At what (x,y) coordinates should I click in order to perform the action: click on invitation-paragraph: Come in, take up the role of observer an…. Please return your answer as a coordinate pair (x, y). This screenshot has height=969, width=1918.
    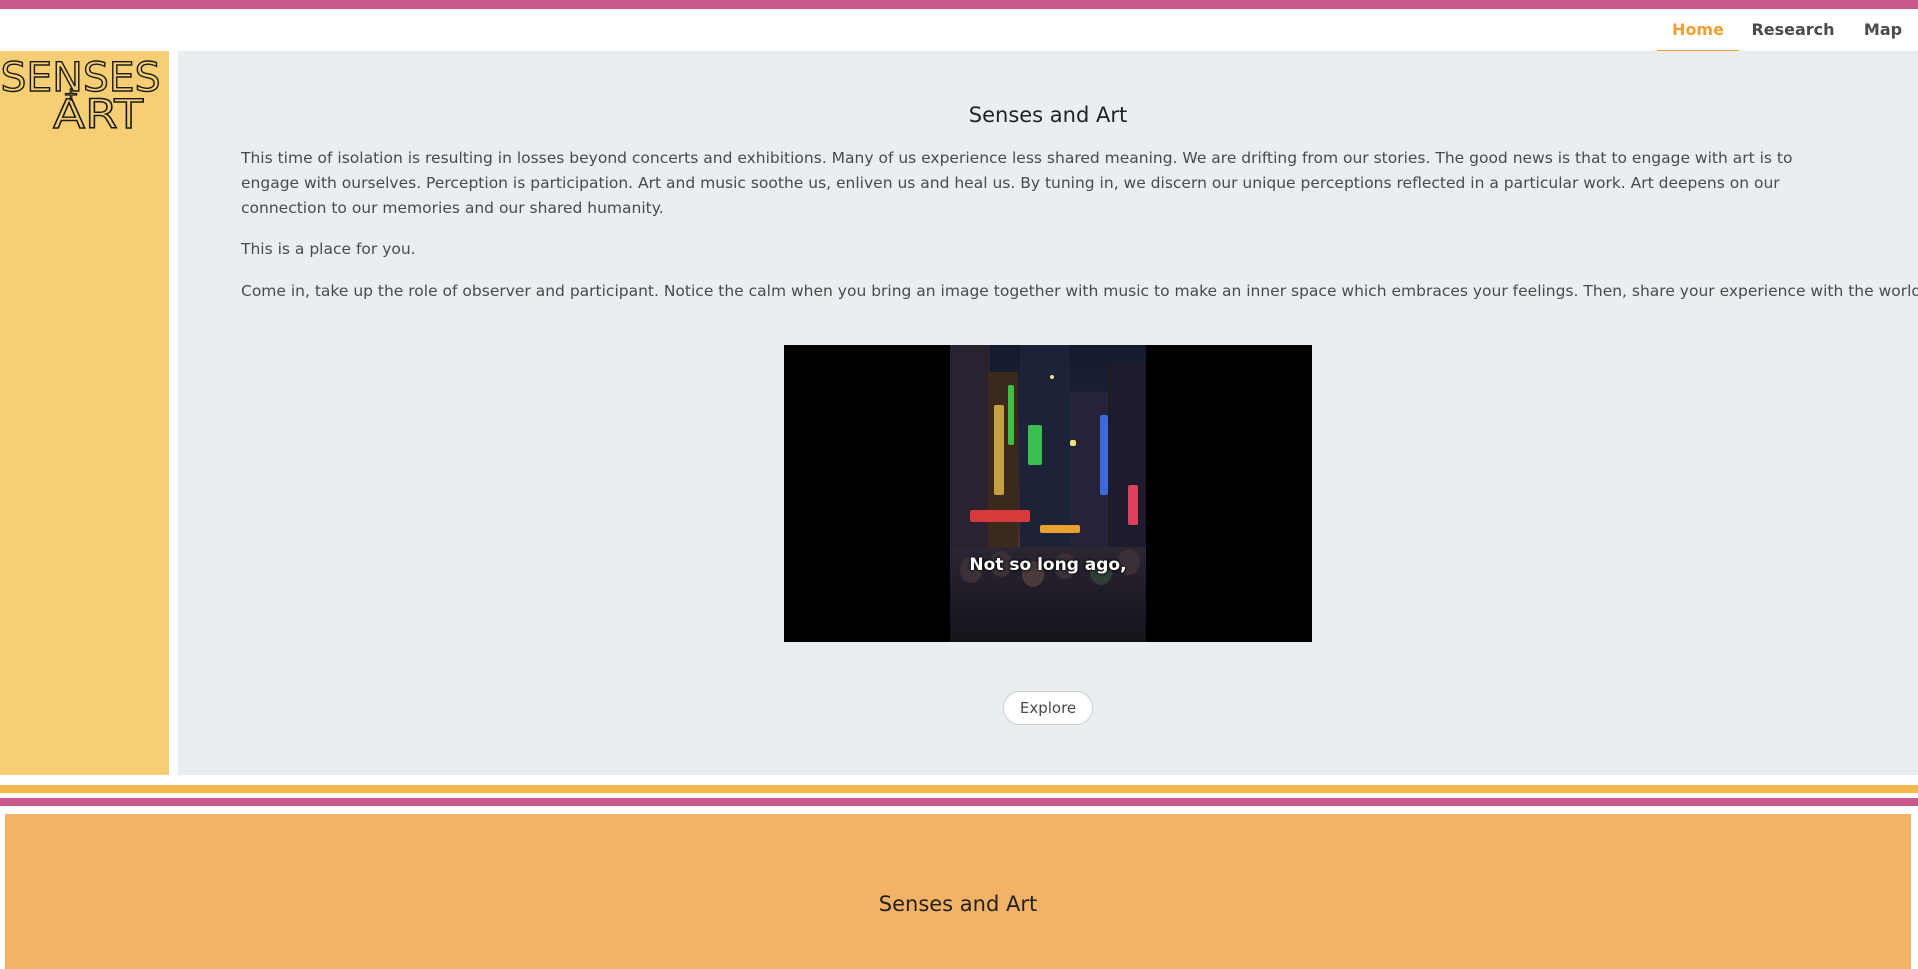
    Looking at the image, I should click on (1079, 291).